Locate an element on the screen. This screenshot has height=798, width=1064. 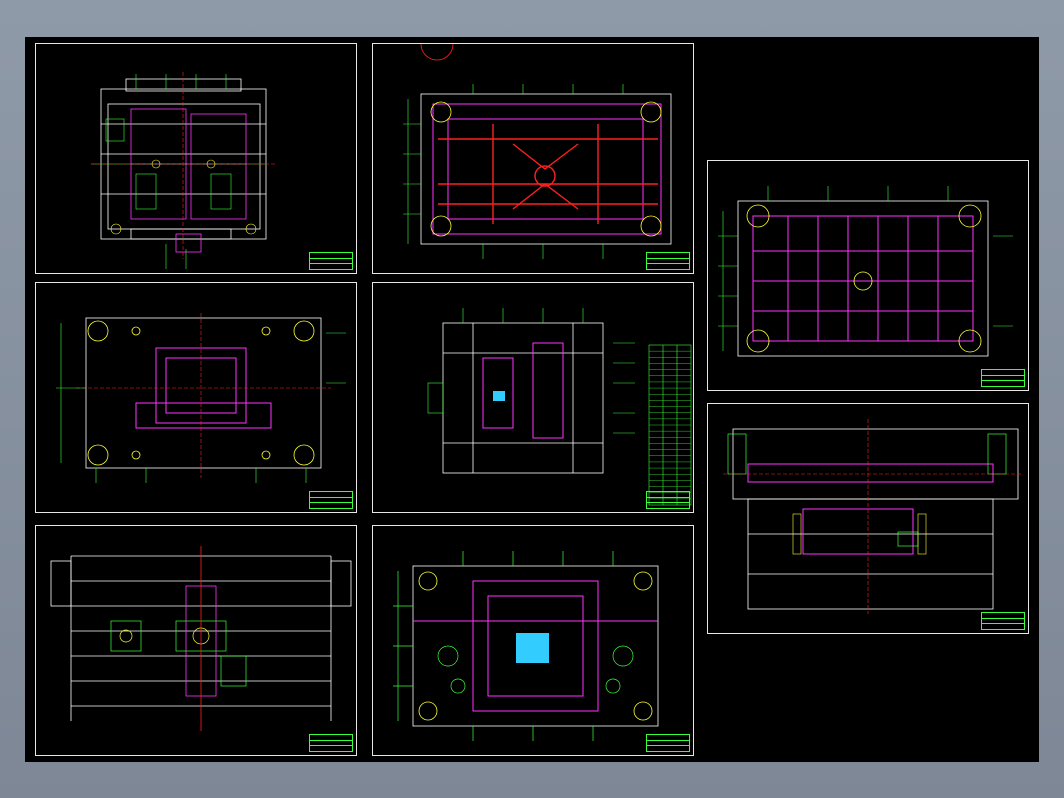
plate-lines-view is located at coordinates (201, 638).